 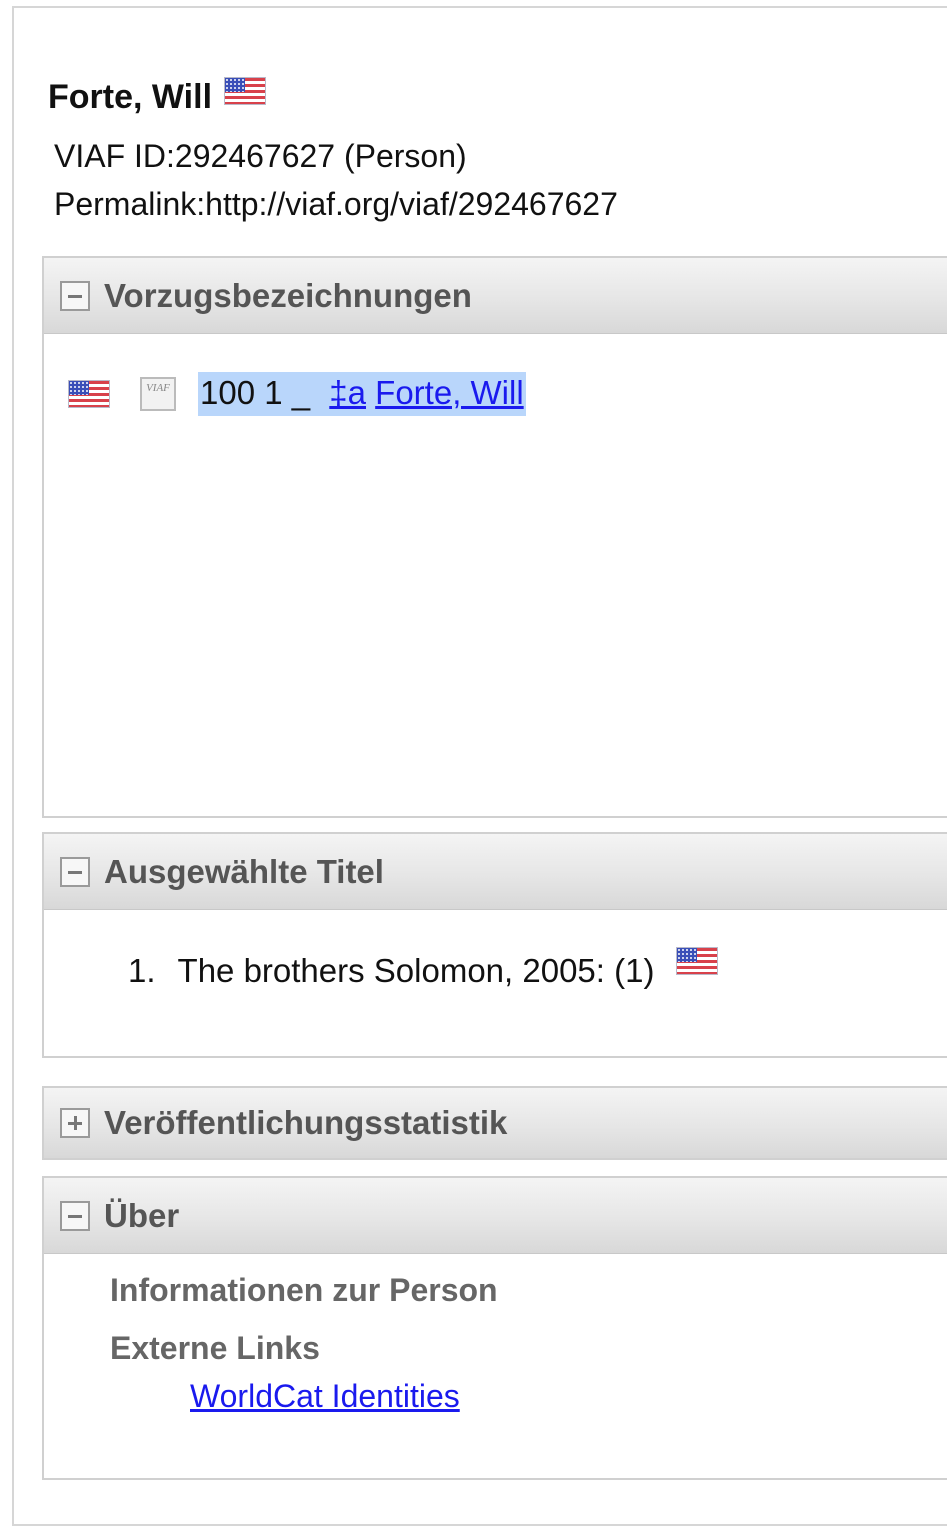 I want to click on external-links-label: Externe Links, so click(x=215, y=1348).